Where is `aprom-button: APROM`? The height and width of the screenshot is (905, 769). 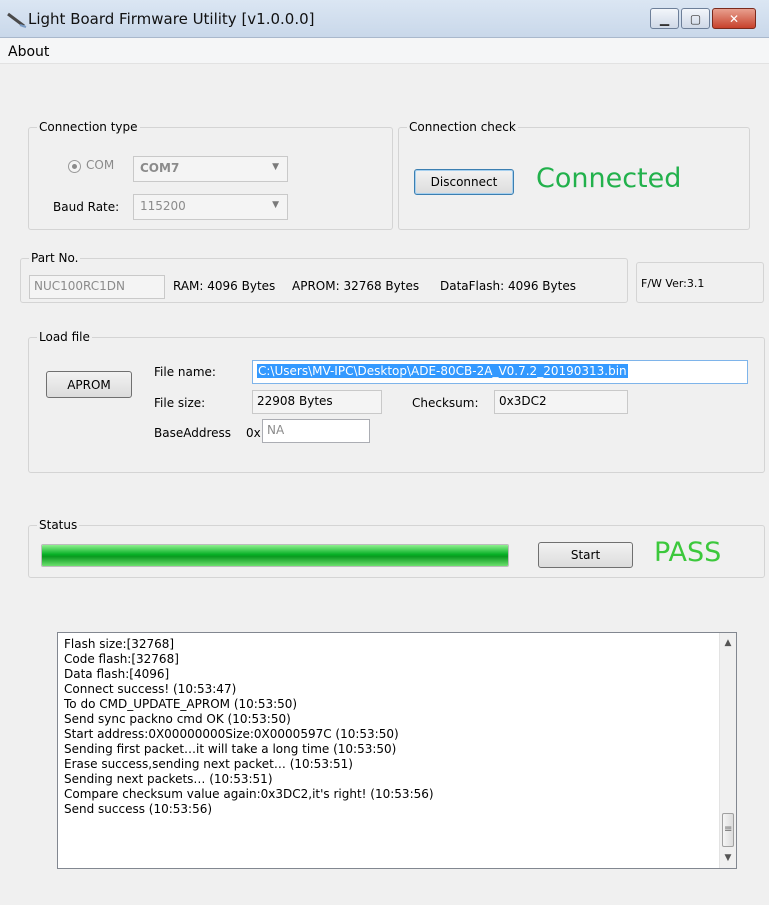 aprom-button: APROM is located at coordinates (89, 384).